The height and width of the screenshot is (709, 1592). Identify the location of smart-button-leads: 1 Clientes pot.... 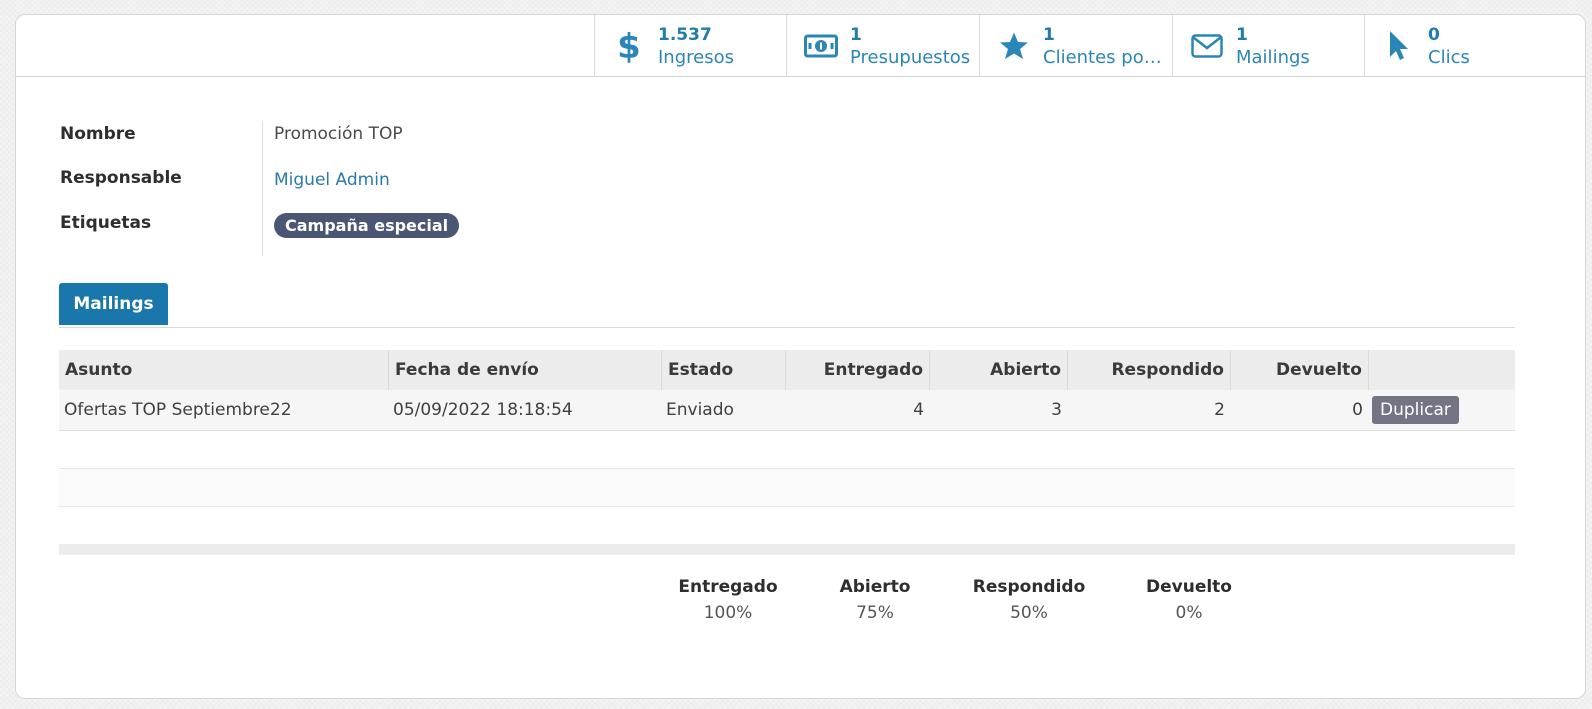
(1075, 45).